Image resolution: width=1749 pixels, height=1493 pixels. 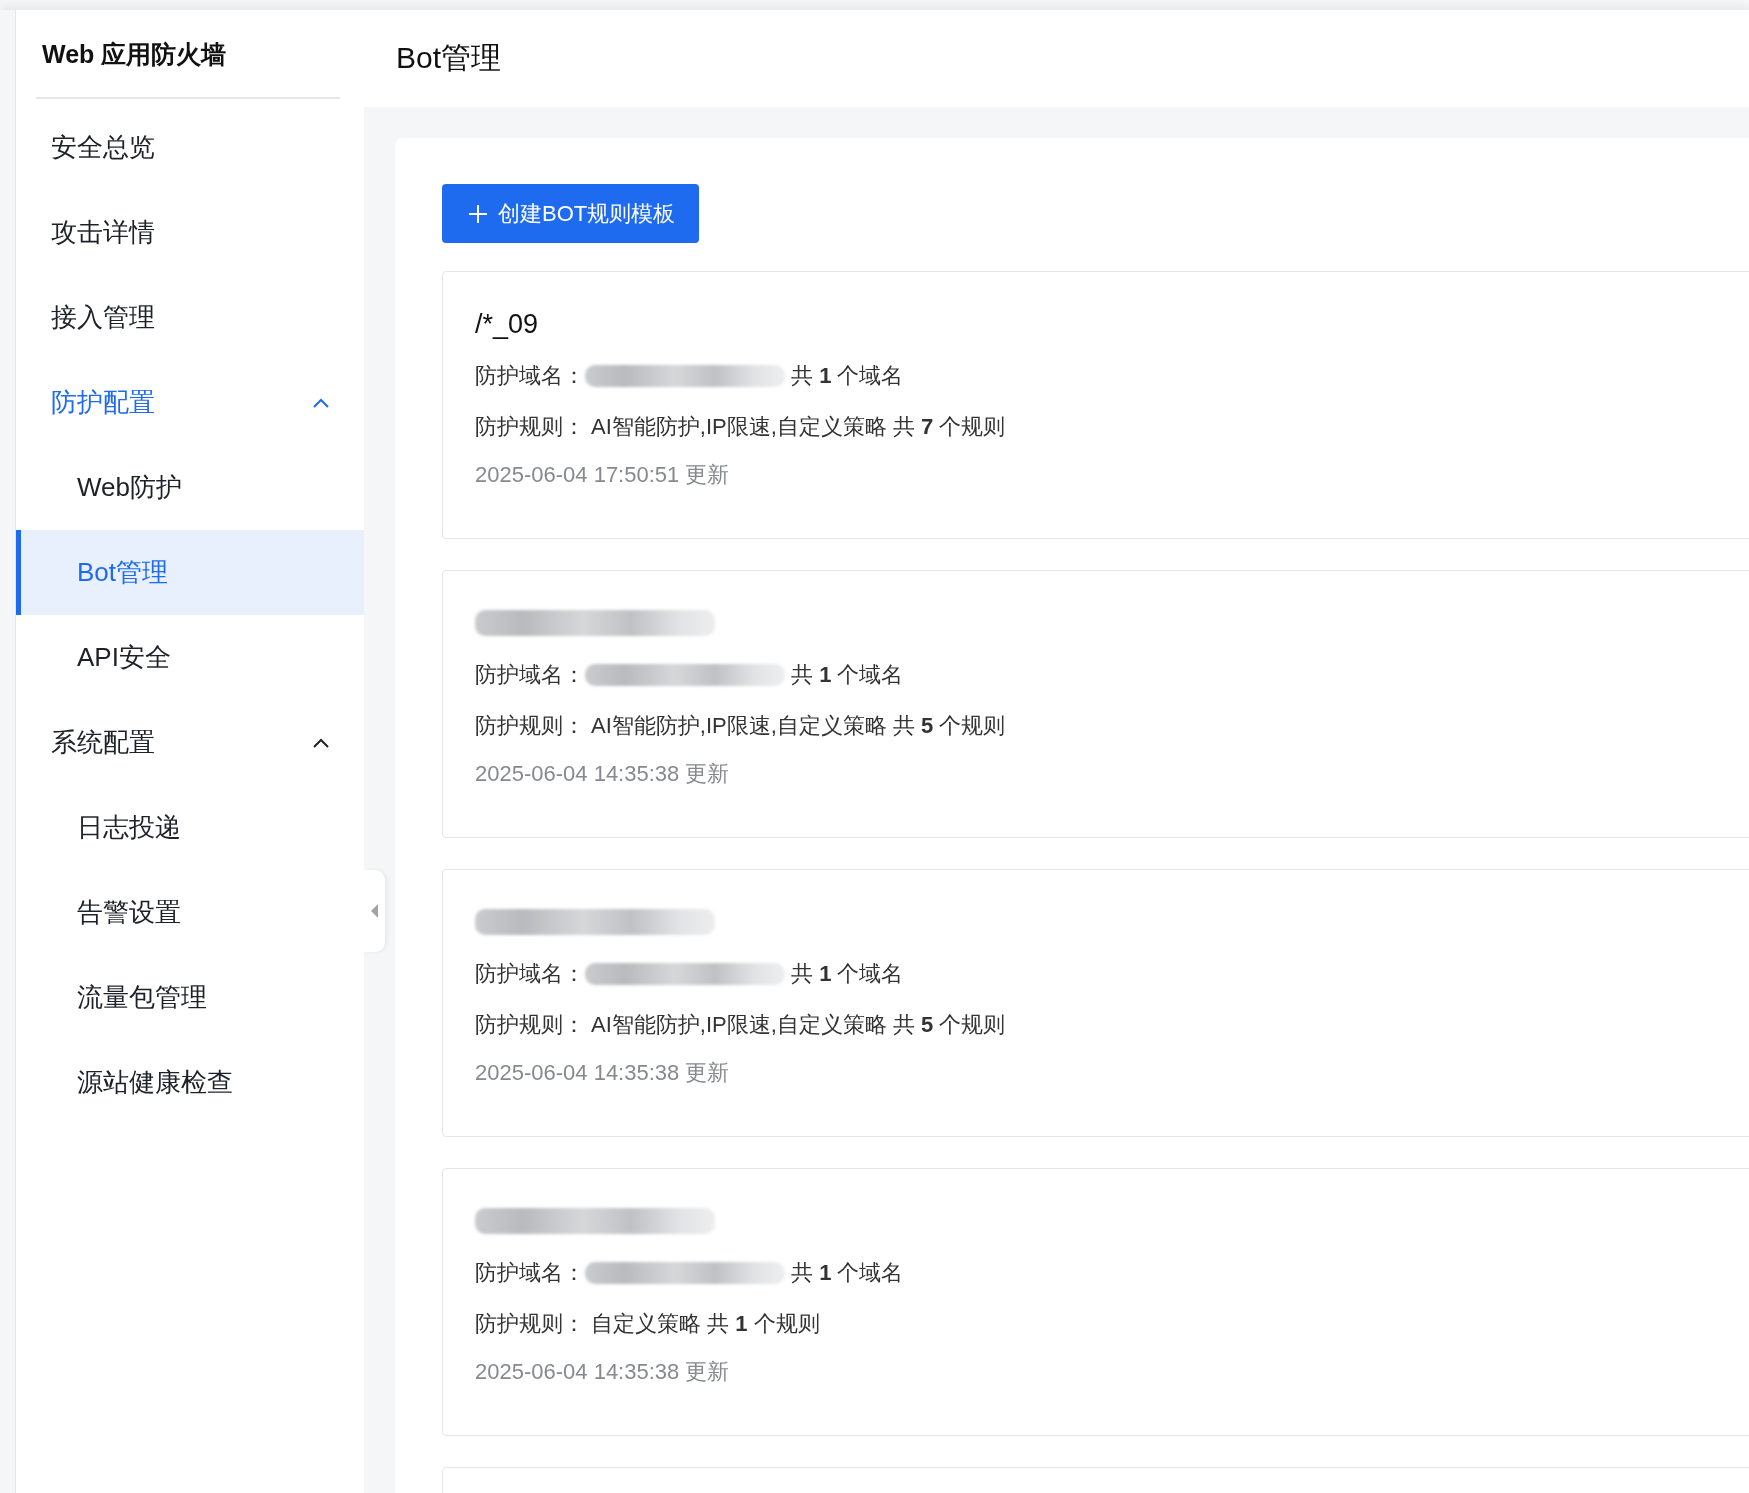 What do you see at coordinates (1095, 1302) in the screenshot?
I see `rule-card: 防护域名： 共 1 个域名 防护规则： 自定义策略 共 1 个规则 2025-06-04 14:35:38 更新` at bounding box center [1095, 1302].